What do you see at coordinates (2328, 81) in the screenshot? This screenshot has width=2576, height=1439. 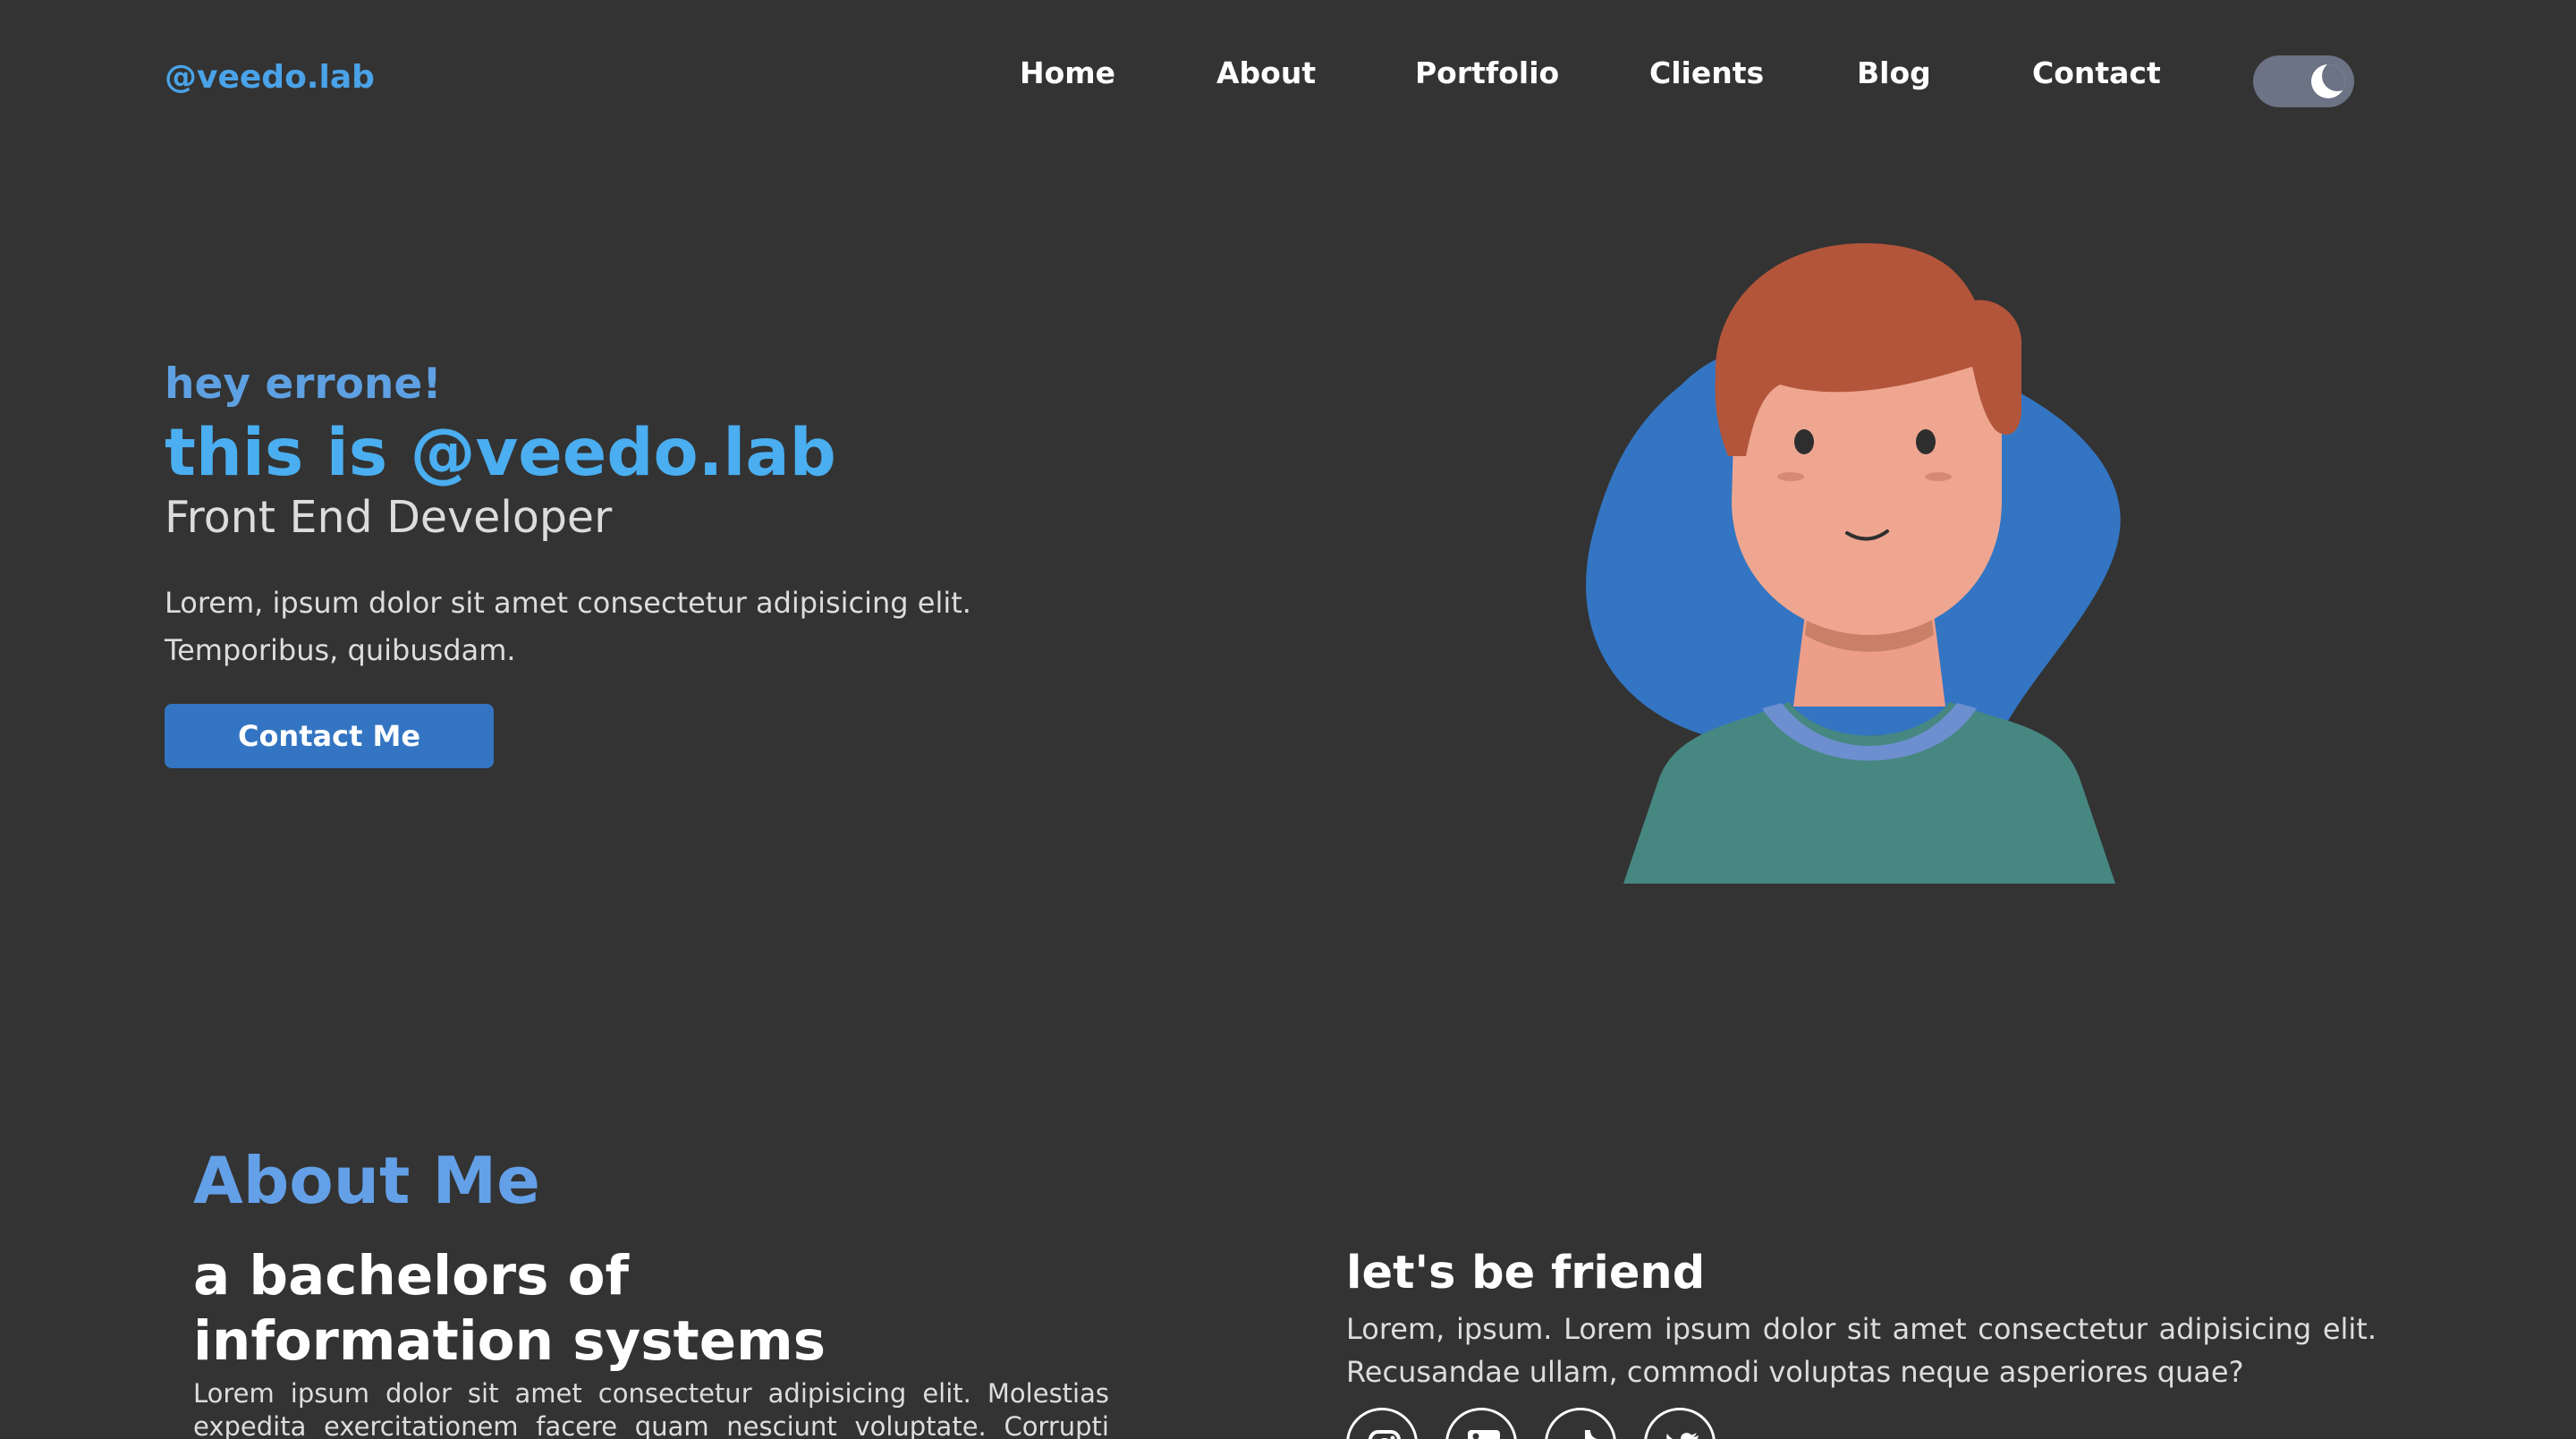 I see `moon-icon` at bounding box center [2328, 81].